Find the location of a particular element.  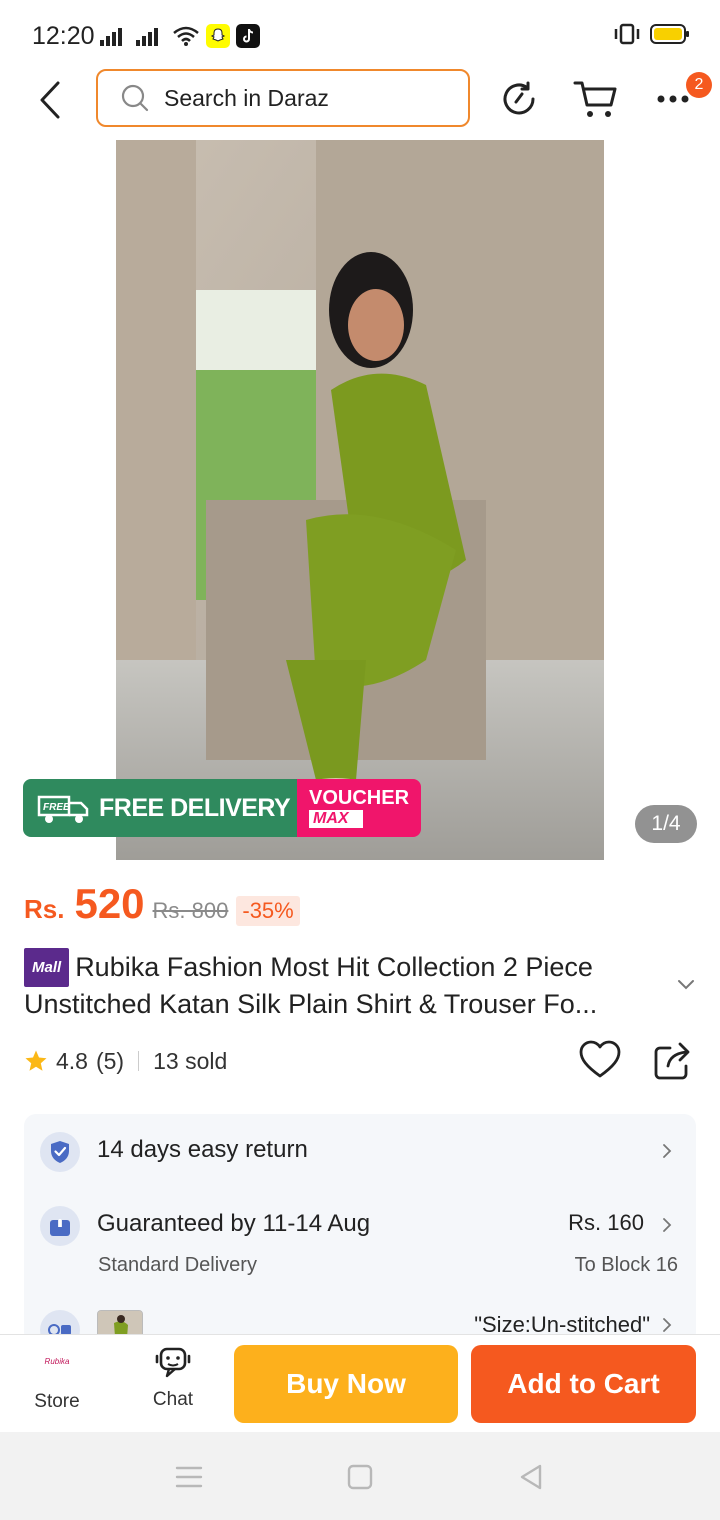

free-delivery-promo: FREE FREE DELIVERY is located at coordinates (160, 808).